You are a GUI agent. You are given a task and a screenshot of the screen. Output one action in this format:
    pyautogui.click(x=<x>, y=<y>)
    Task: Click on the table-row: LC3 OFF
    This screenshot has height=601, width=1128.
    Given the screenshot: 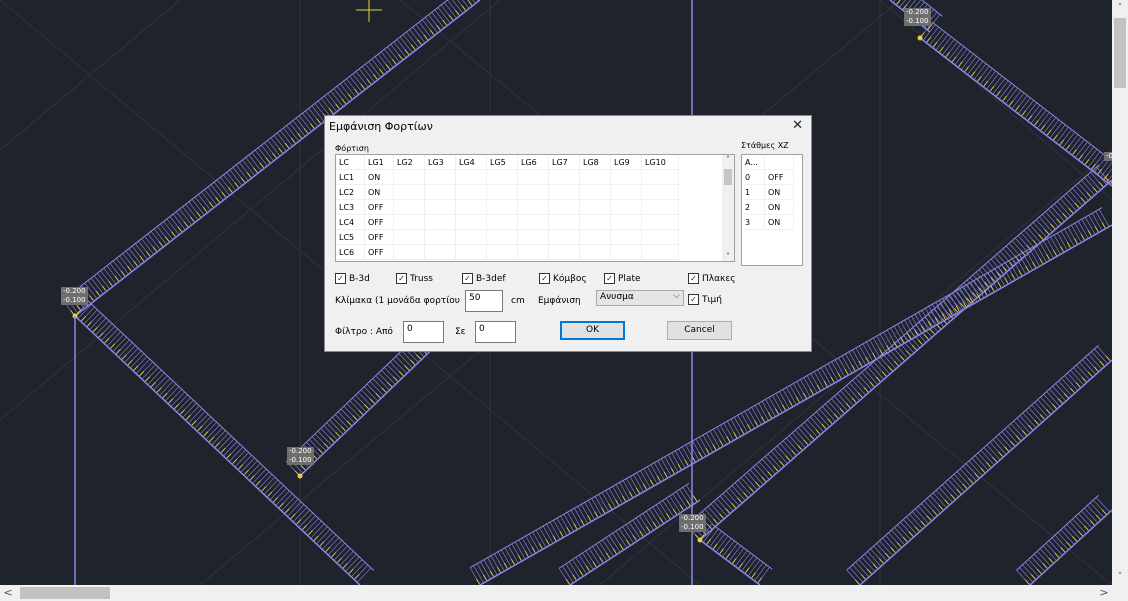 What is the action you would take?
    pyautogui.click(x=507, y=207)
    